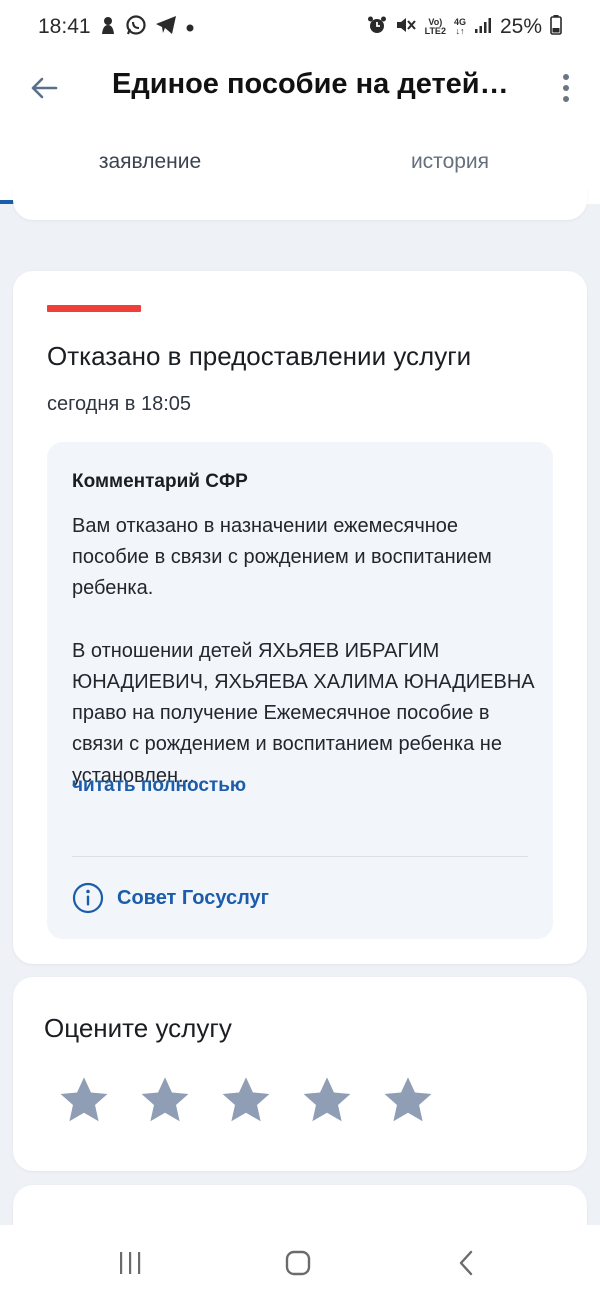 The height and width of the screenshot is (1299, 600). I want to click on recents-icon, so click(130, 1263).